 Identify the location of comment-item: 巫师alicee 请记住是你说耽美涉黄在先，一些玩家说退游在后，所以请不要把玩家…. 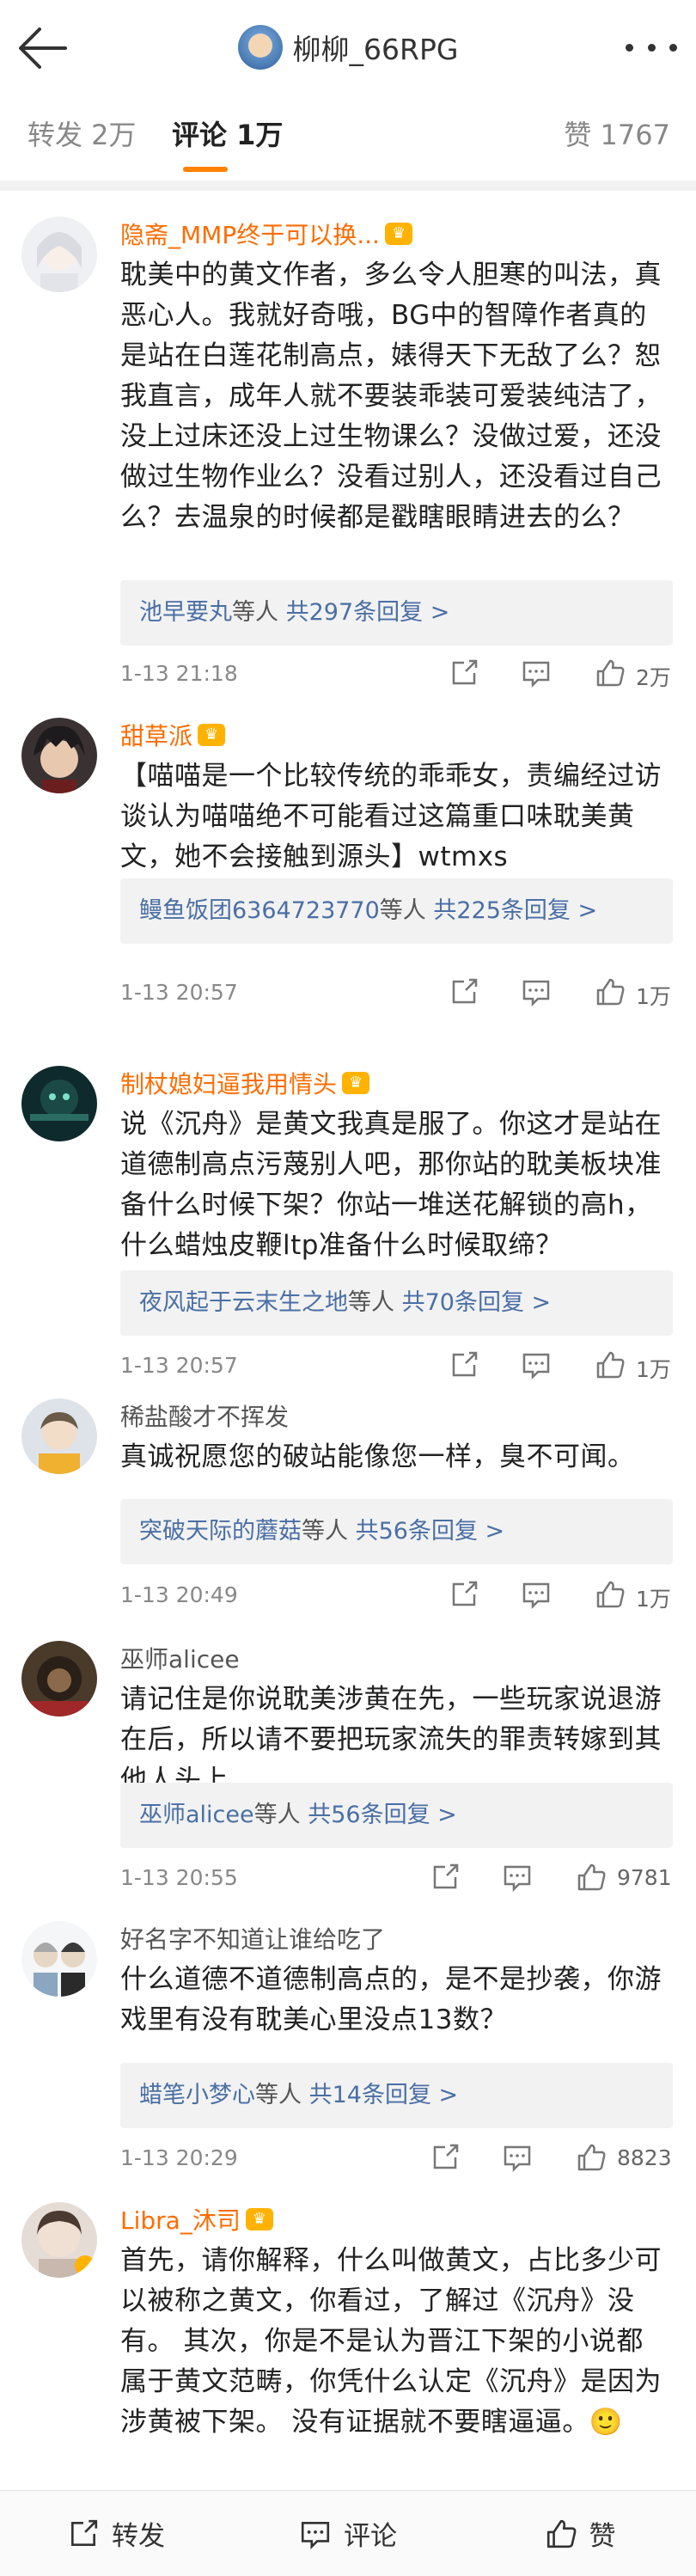
(348, 1774).